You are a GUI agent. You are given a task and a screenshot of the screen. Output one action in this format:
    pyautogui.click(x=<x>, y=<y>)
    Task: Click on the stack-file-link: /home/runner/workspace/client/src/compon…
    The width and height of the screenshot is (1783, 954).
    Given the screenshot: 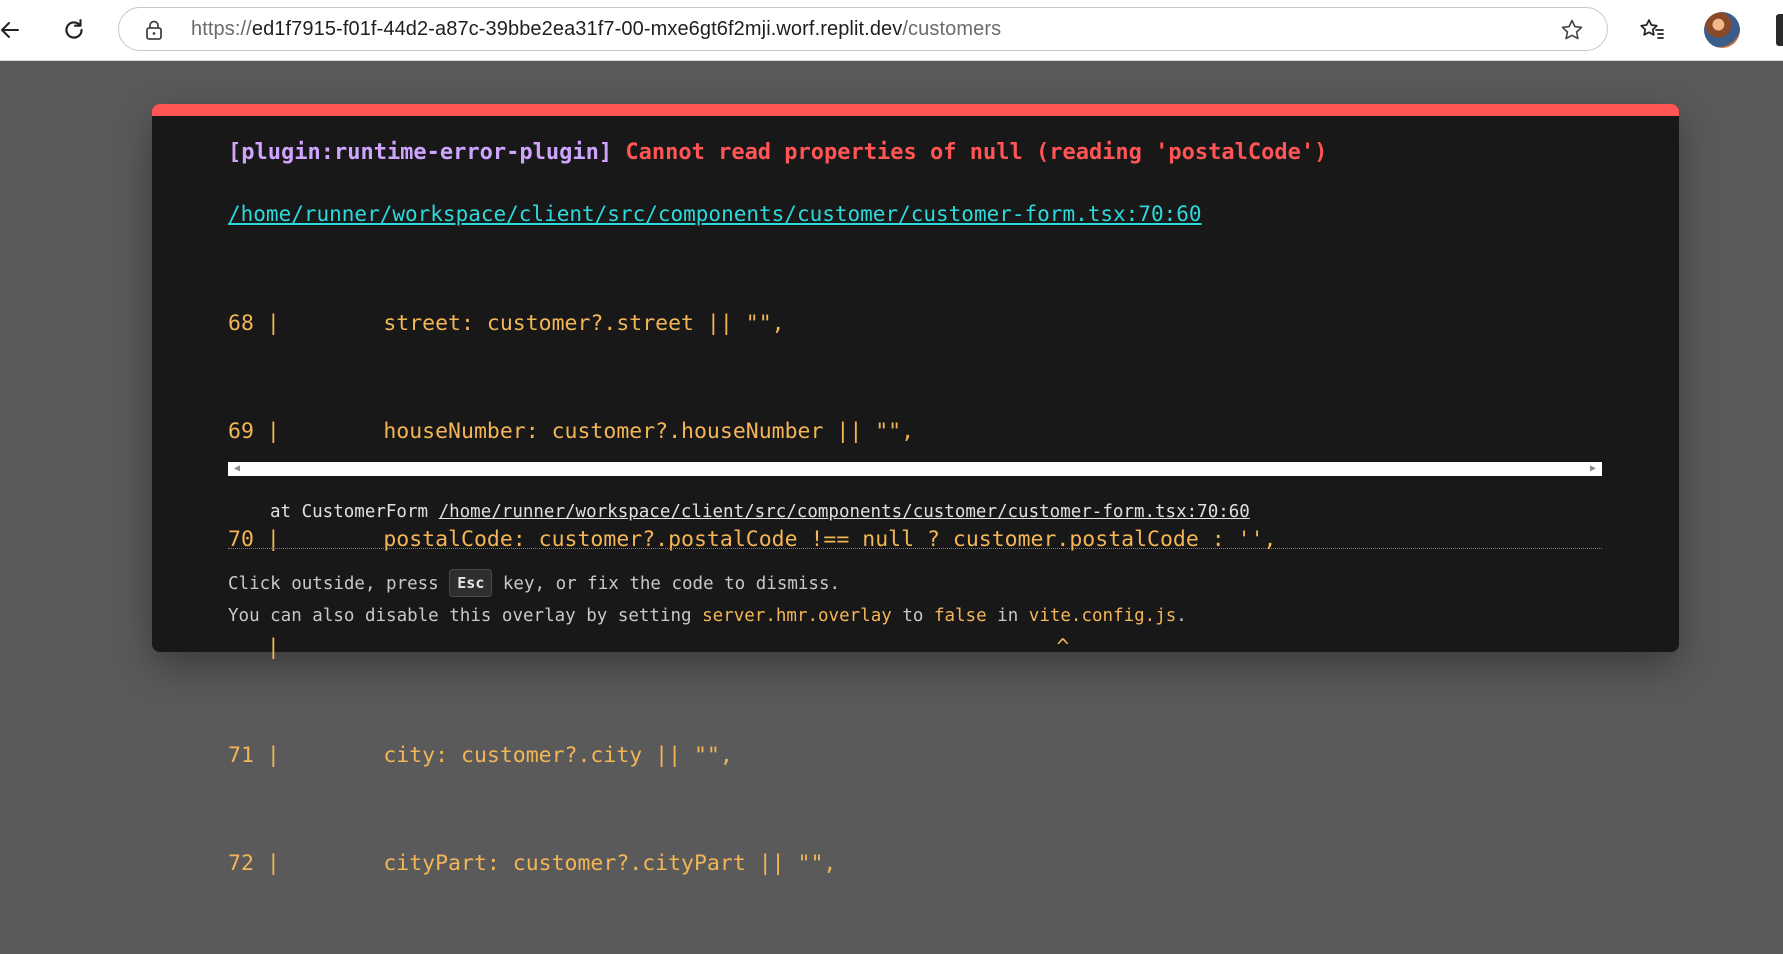 What is the action you would take?
    pyautogui.click(x=844, y=512)
    